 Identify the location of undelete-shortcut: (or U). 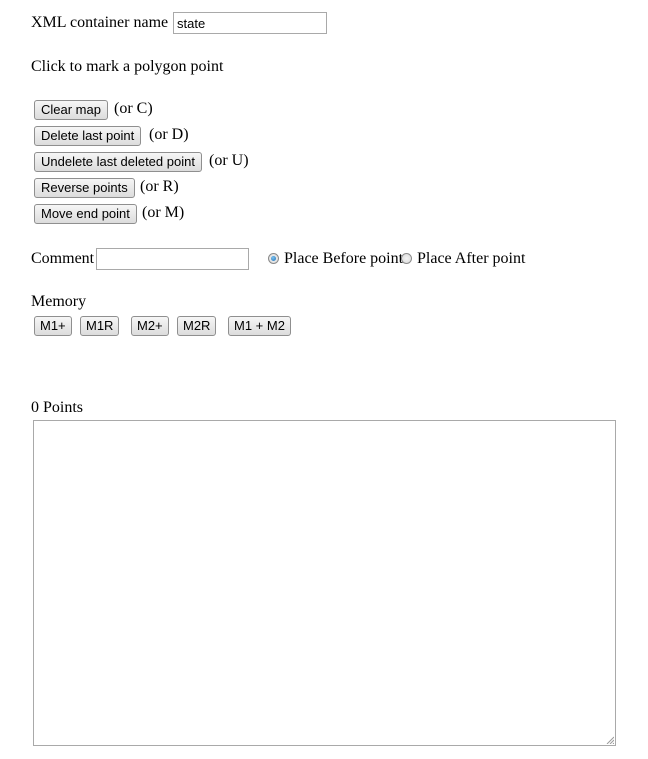
(229, 160).